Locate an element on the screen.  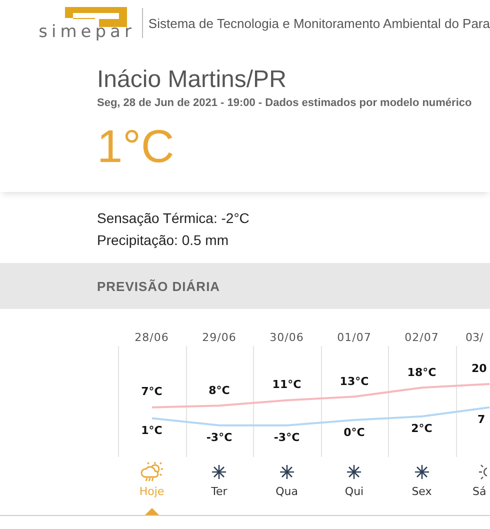
max-temperature: 13°C is located at coordinates (354, 382).